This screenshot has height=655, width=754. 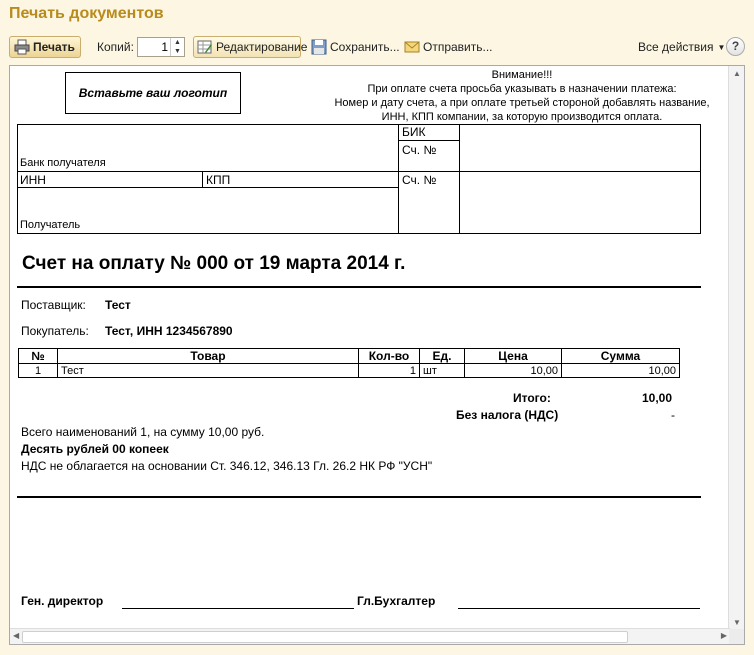 I want to click on window-title: Печать документов, so click(x=86, y=13).